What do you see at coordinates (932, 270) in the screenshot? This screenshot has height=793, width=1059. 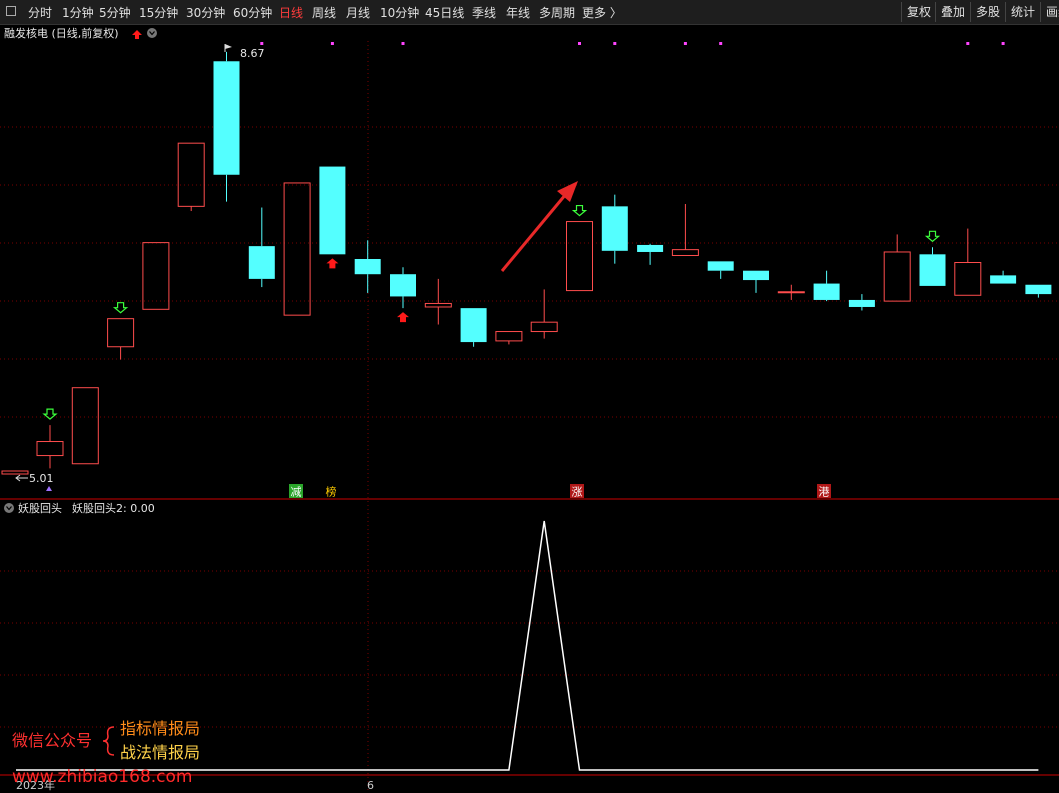 I see `candle-25-body` at bounding box center [932, 270].